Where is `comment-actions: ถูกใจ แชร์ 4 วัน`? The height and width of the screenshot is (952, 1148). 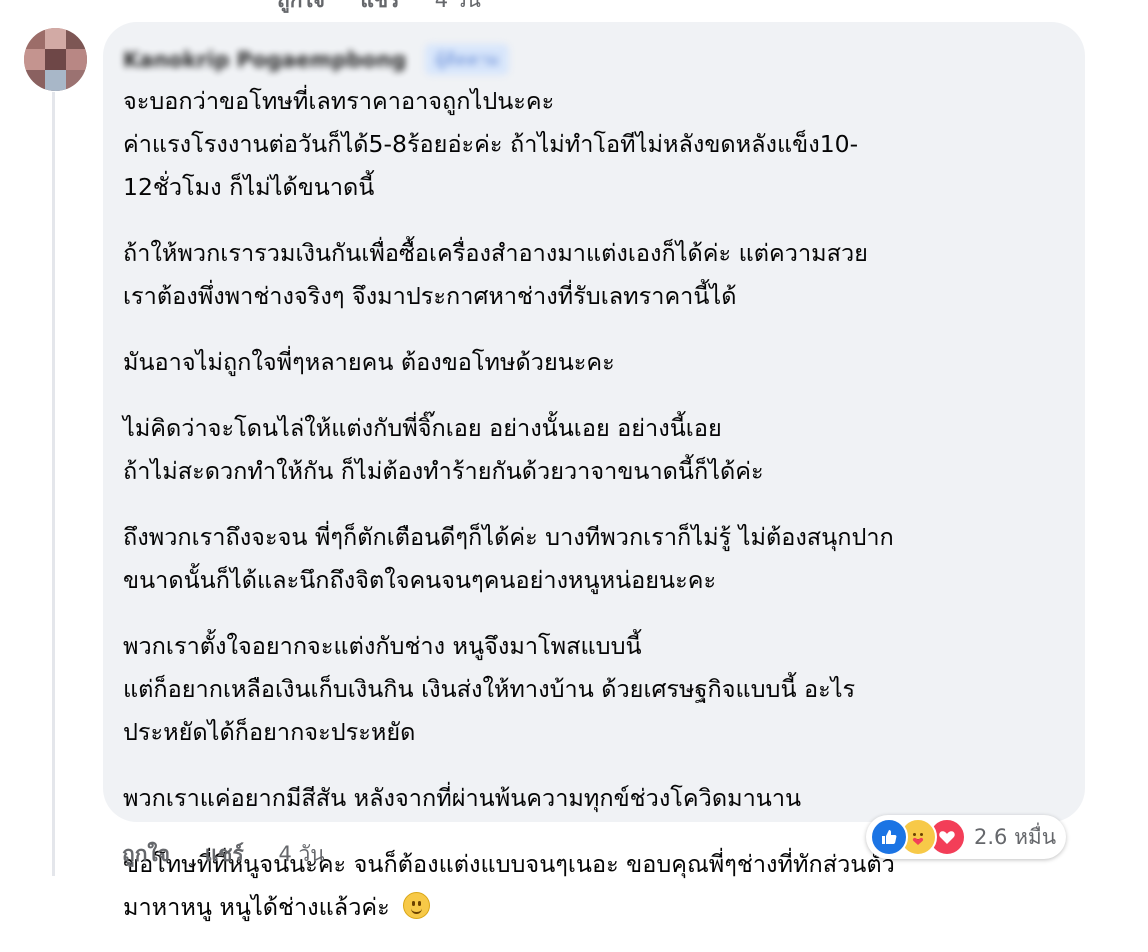 comment-actions: ถูกใจ แชร์ 4 วัน is located at coordinates (223, 854).